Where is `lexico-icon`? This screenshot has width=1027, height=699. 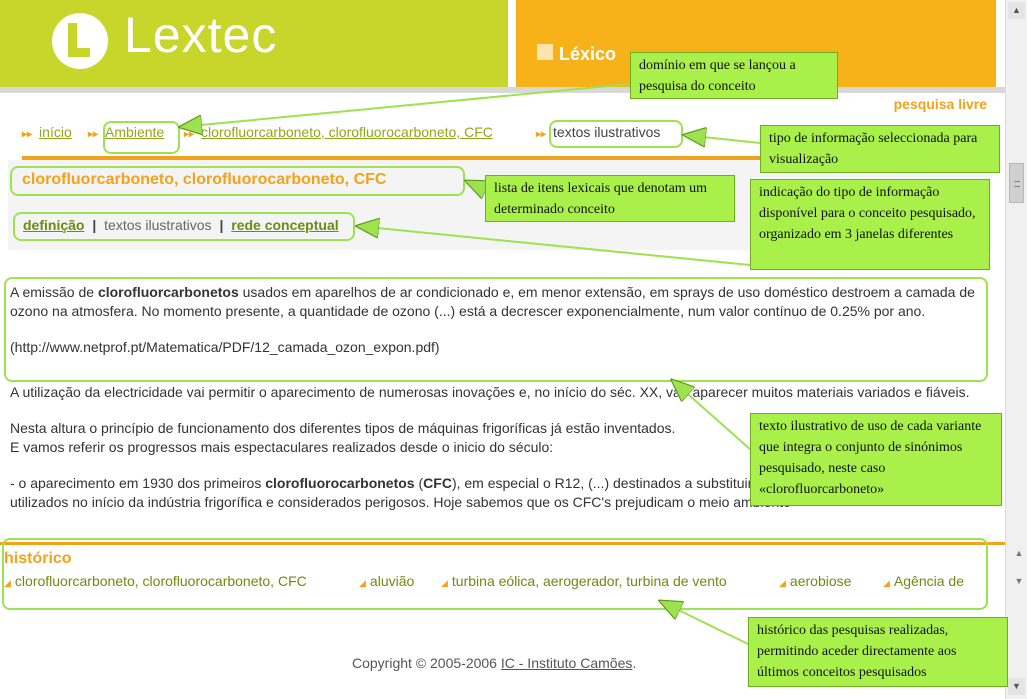 lexico-icon is located at coordinates (545, 52).